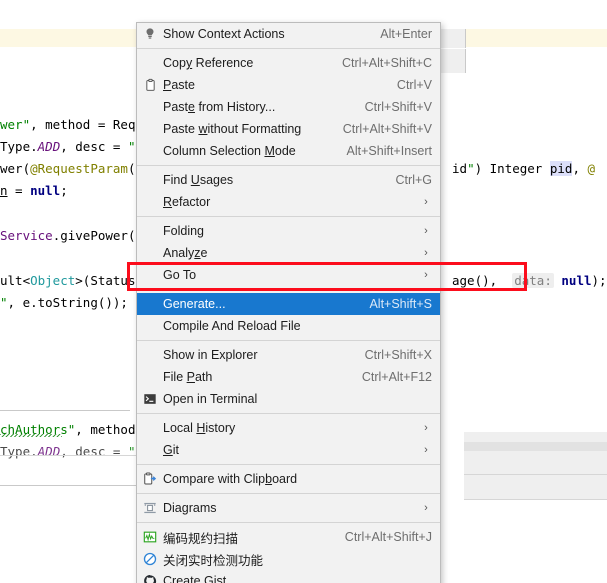  What do you see at coordinates (288, 559) in the screenshot?
I see `menu-item-disable-realtime-inspection: 关闭实时检测功能` at bounding box center [288, 559].